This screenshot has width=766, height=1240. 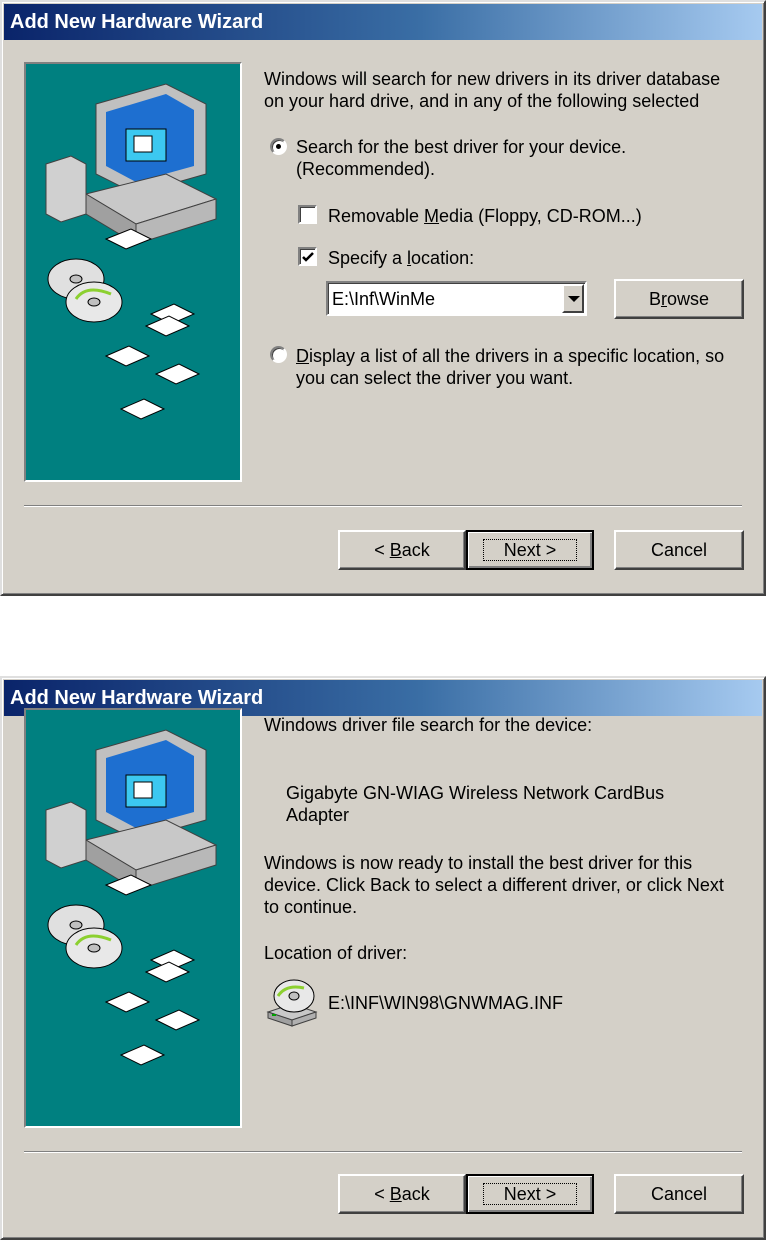 I want to click on label-text: Specify a, so click(x=368, y=258).